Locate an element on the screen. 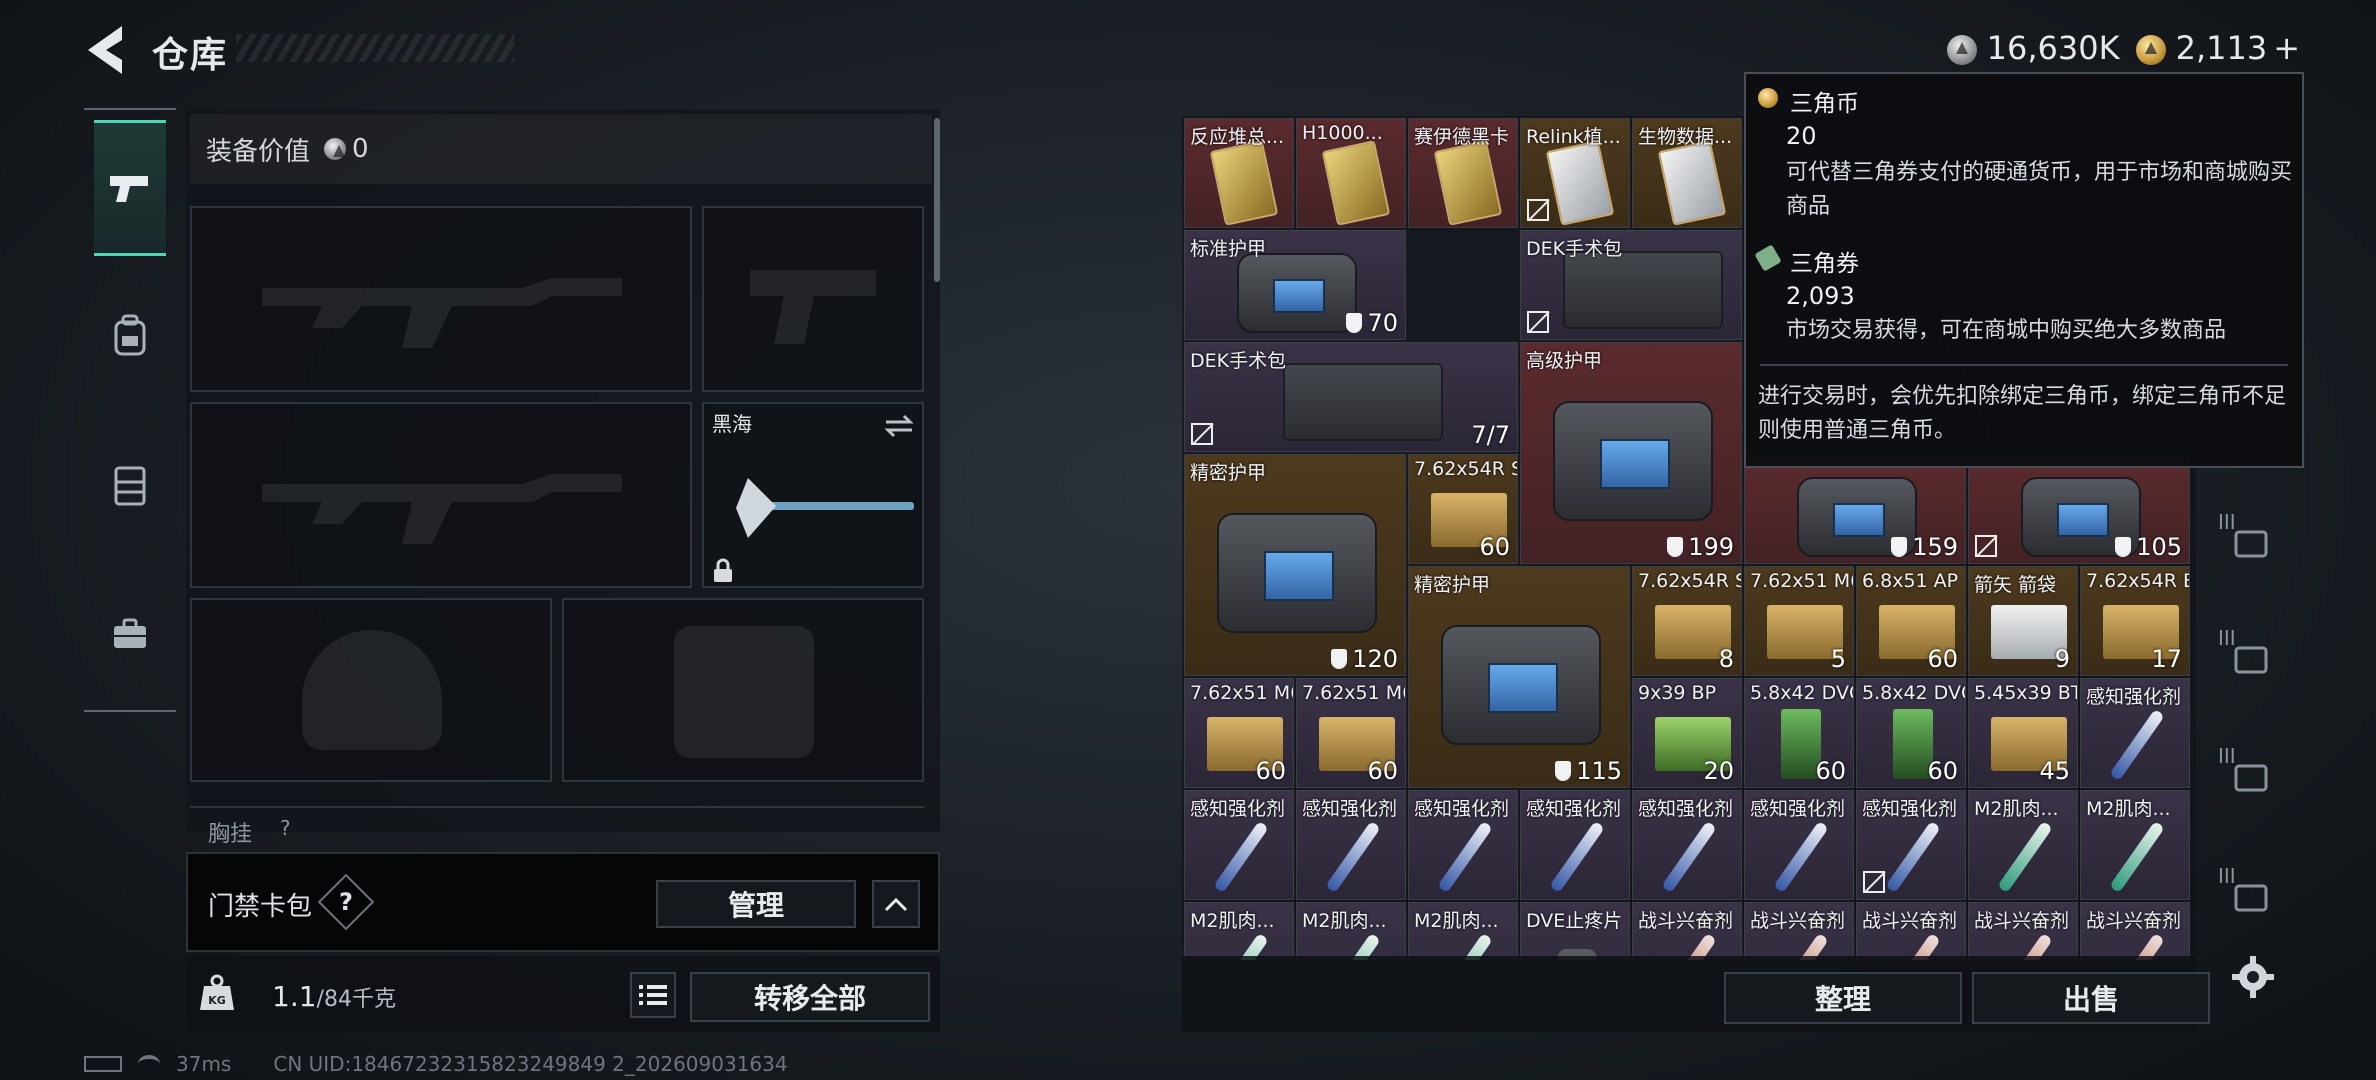  backpack-icon is located at coordinates (130, 335).